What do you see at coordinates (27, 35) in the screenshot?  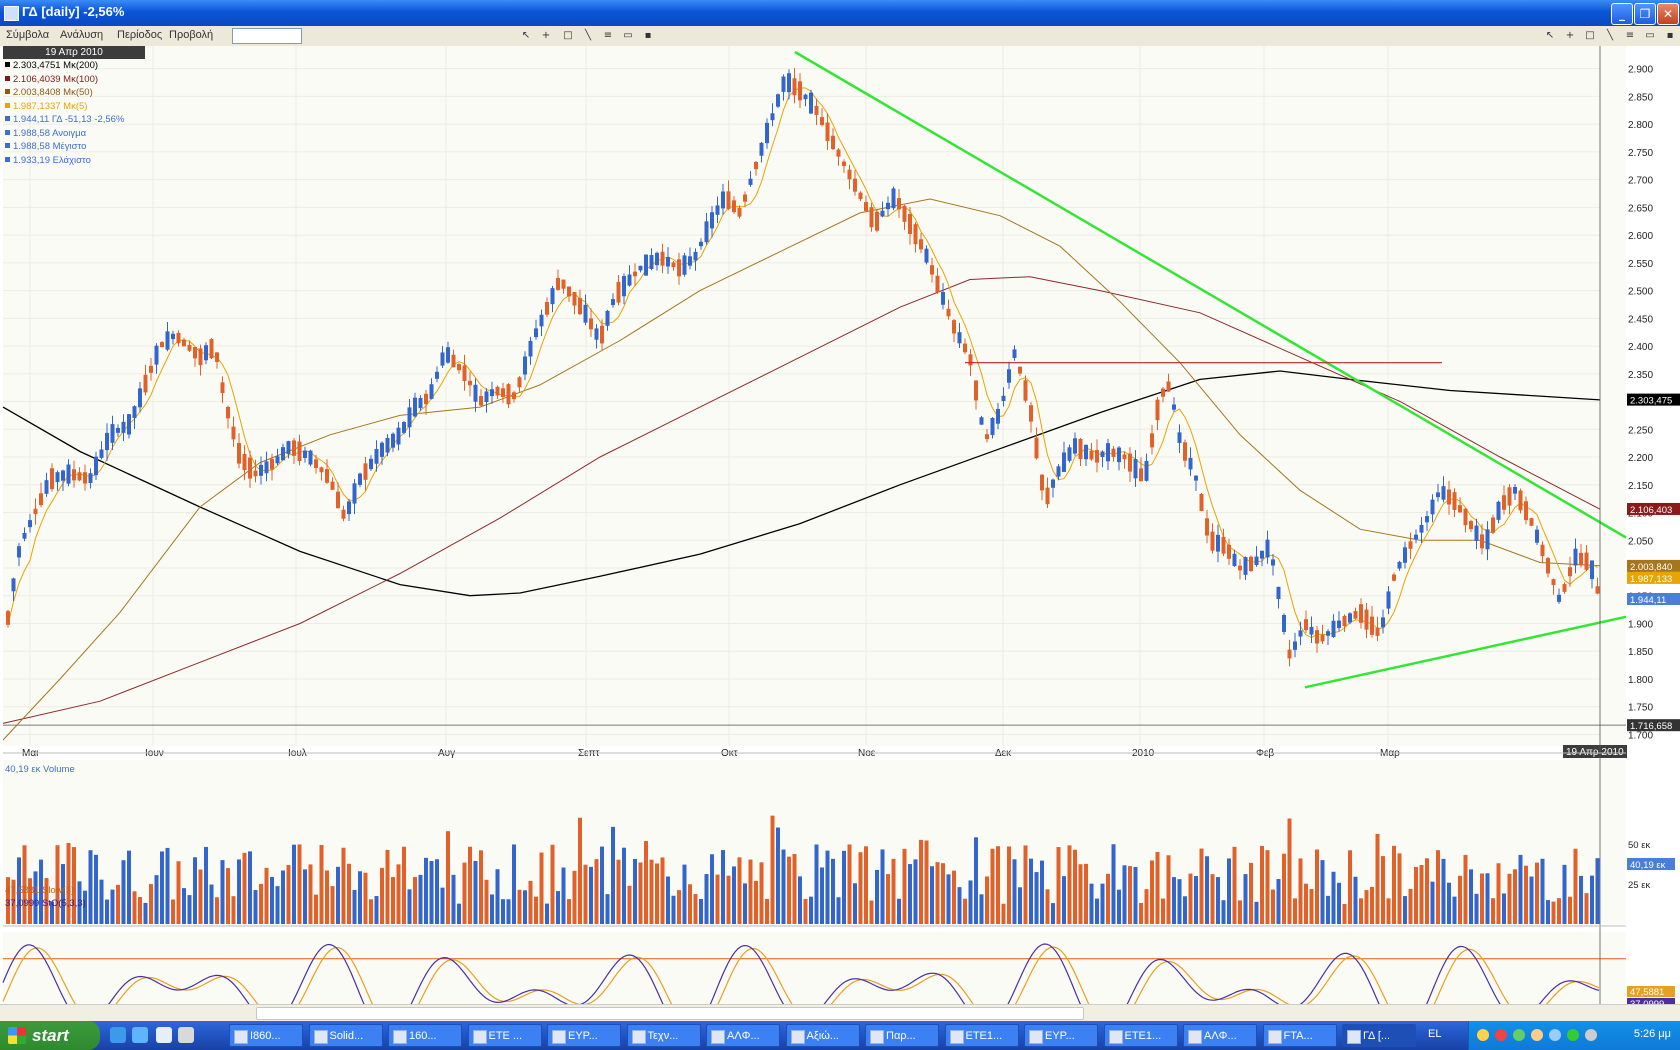 I see `menu-symbols: Σύμβολα` at bounding box center [27, 35].